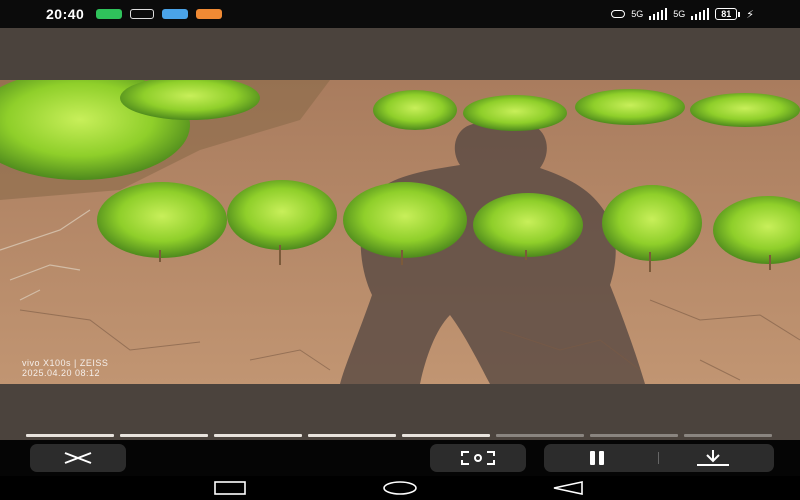 Image resolution: width=800 pixels, height=500 pixels. I want to click on camera-watermark: vivo X100s | ZEISS 2025.04.20 08:12, so click(65, 368).